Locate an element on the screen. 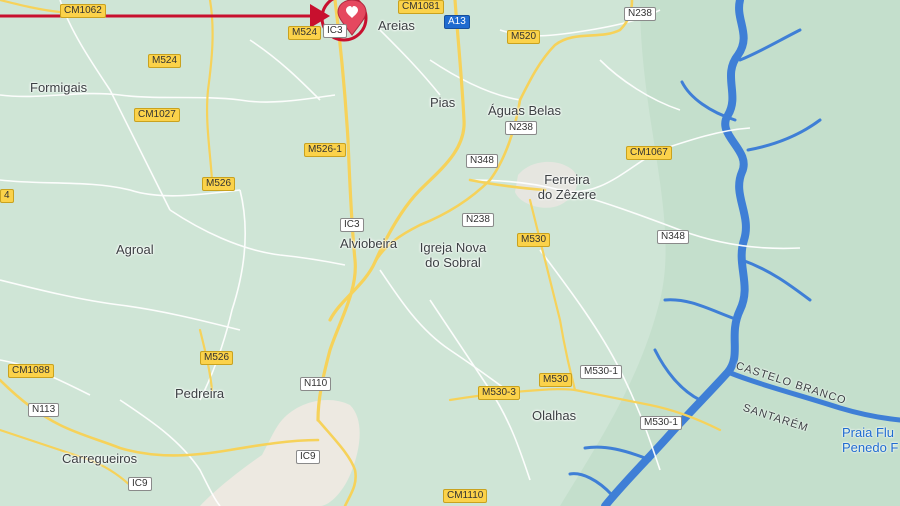 Image resolution: width=900 pixels, height=506 pixels. road-shield: CM1062 is located at coordinates (83, 11).